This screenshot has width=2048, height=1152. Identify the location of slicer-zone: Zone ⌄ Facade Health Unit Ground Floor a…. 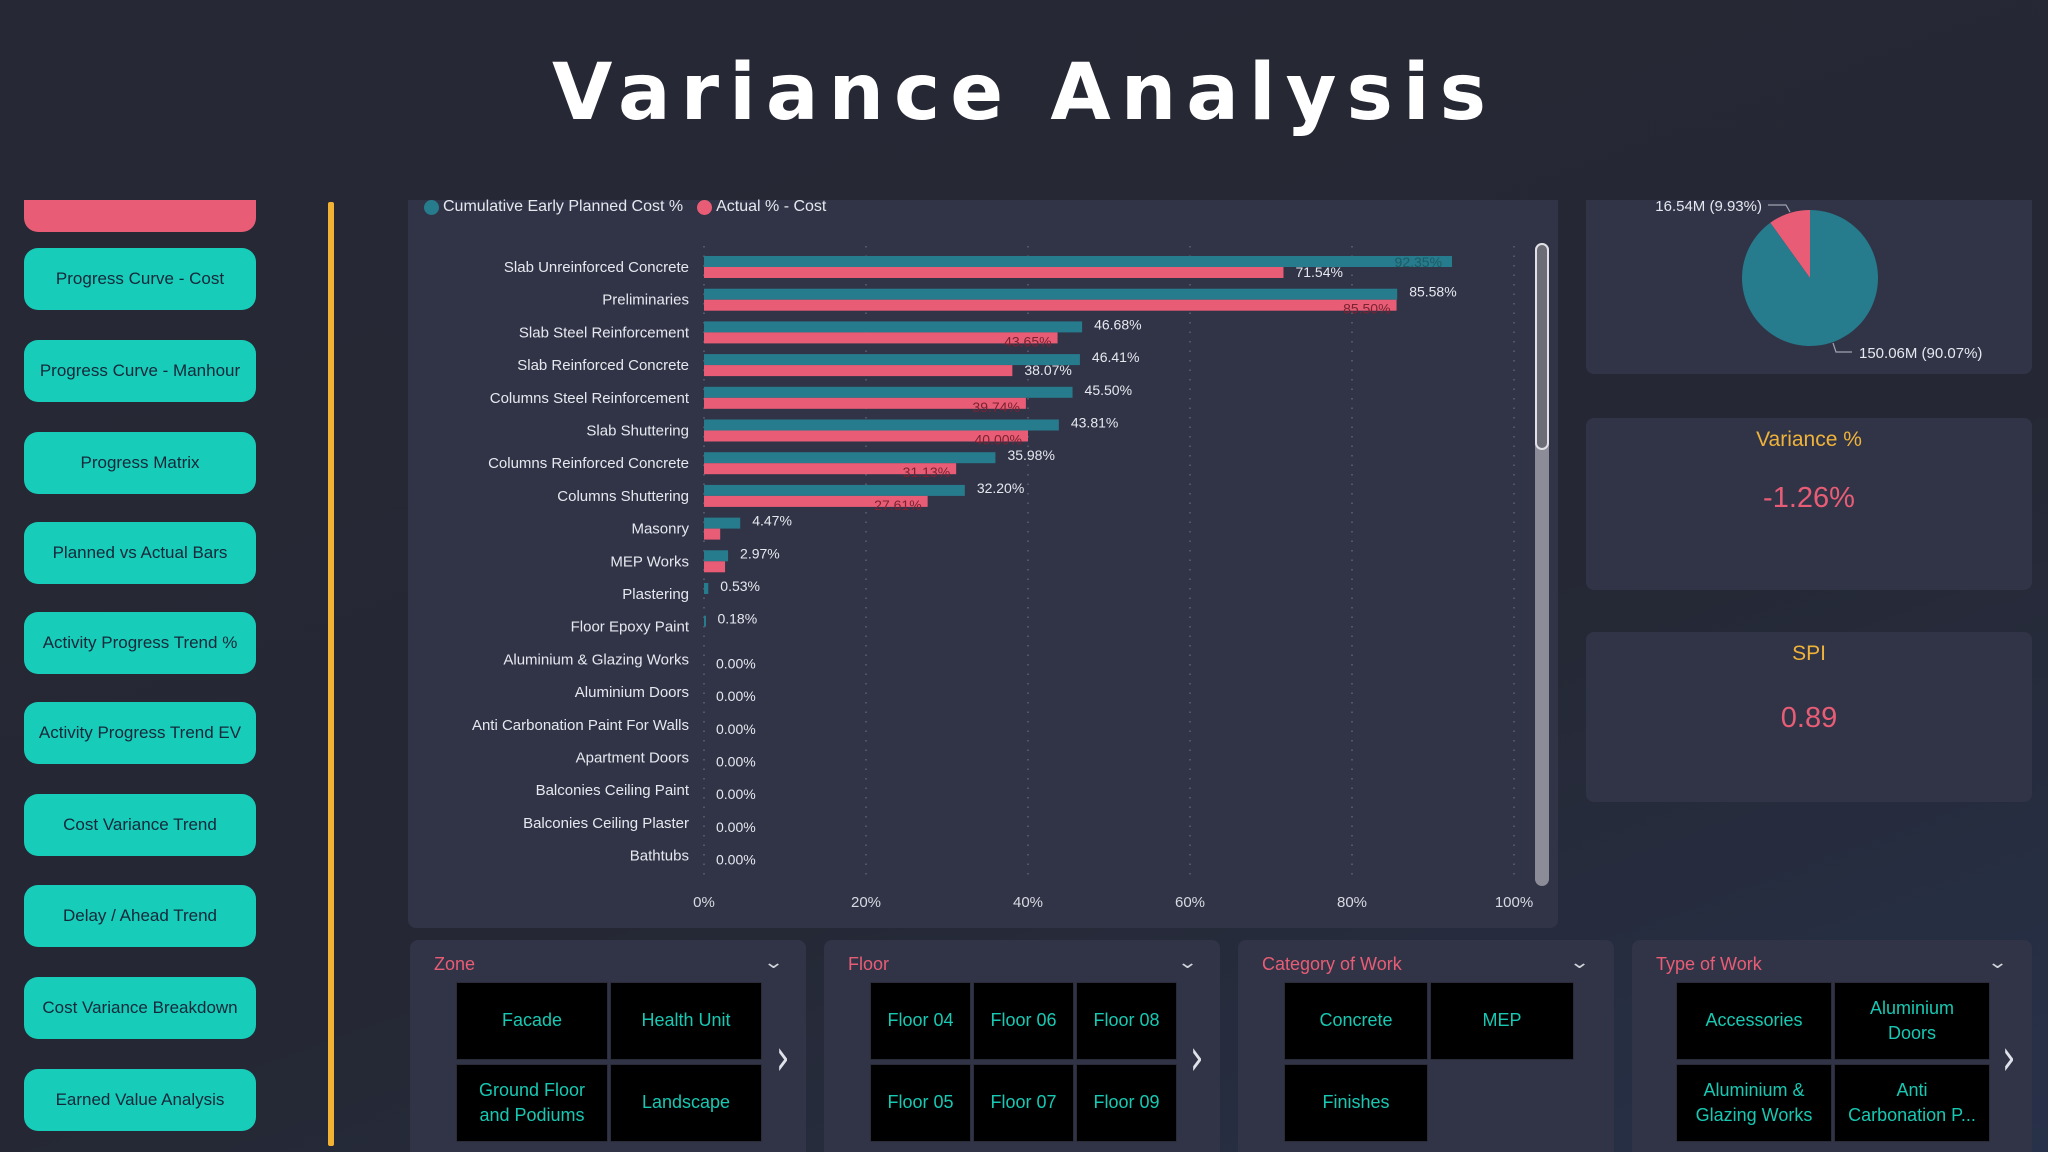
(608, 1046).